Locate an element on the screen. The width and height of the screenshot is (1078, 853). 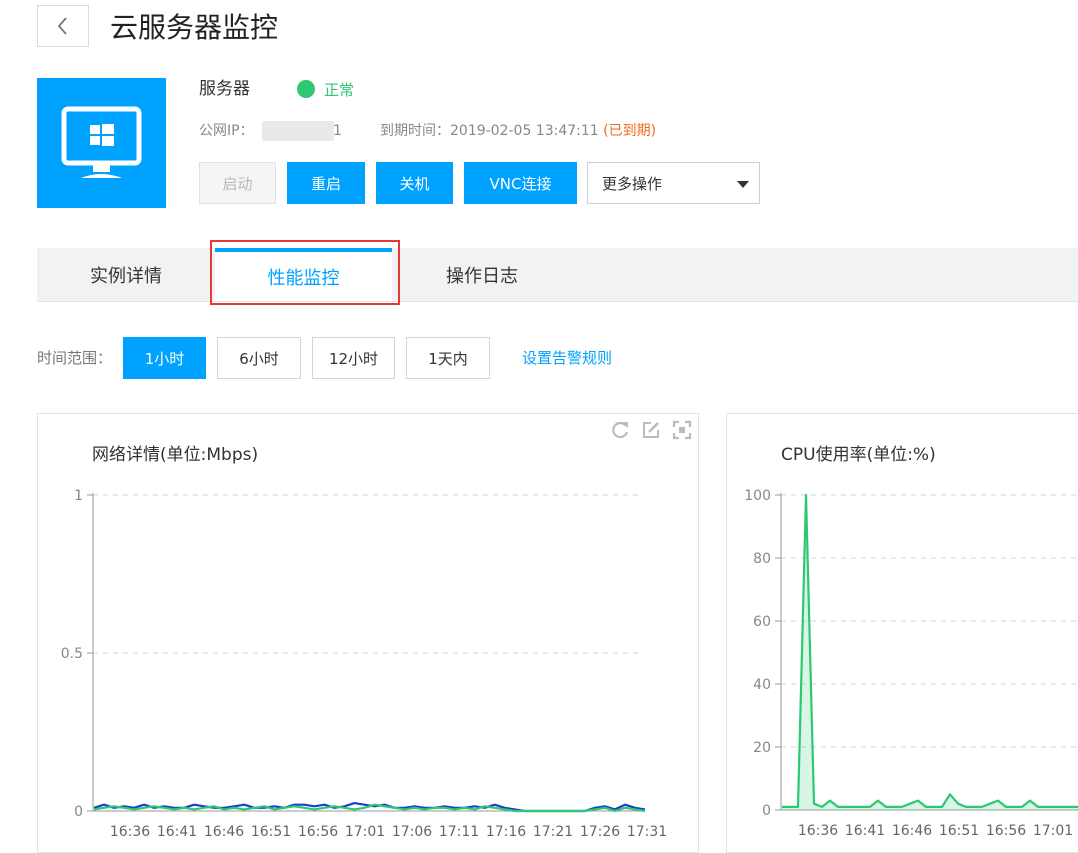
page-title: 云服务器监控 is located at coordinates (194, 27).